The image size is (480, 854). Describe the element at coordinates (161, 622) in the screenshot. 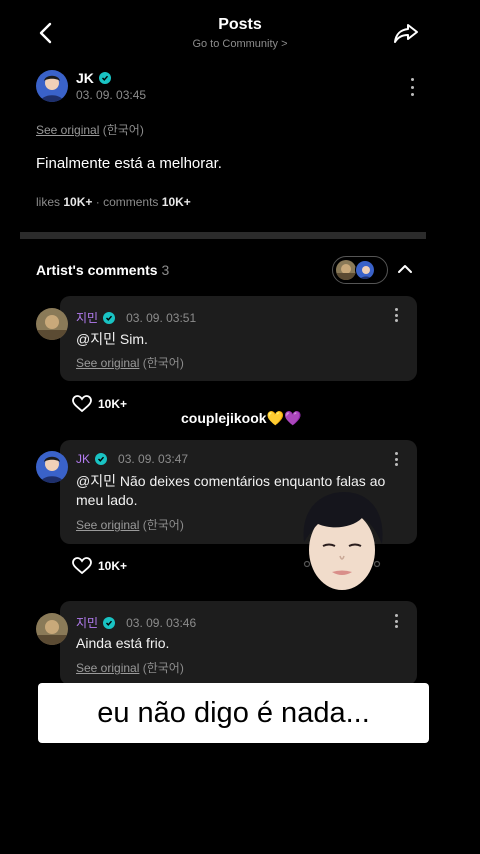

I see `comment-date: 03. 09. 03:46` at that location.